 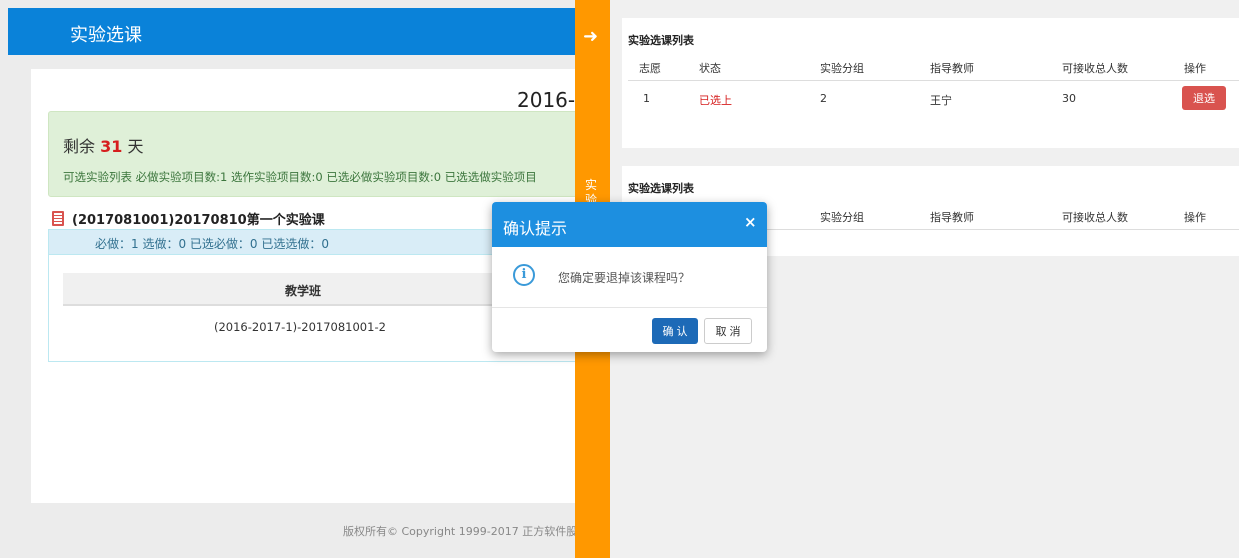 What do you see at coordinates (111, 146) in the screenshot?
I see `remaining-days-count: 31` at bounding box center [111, 146].